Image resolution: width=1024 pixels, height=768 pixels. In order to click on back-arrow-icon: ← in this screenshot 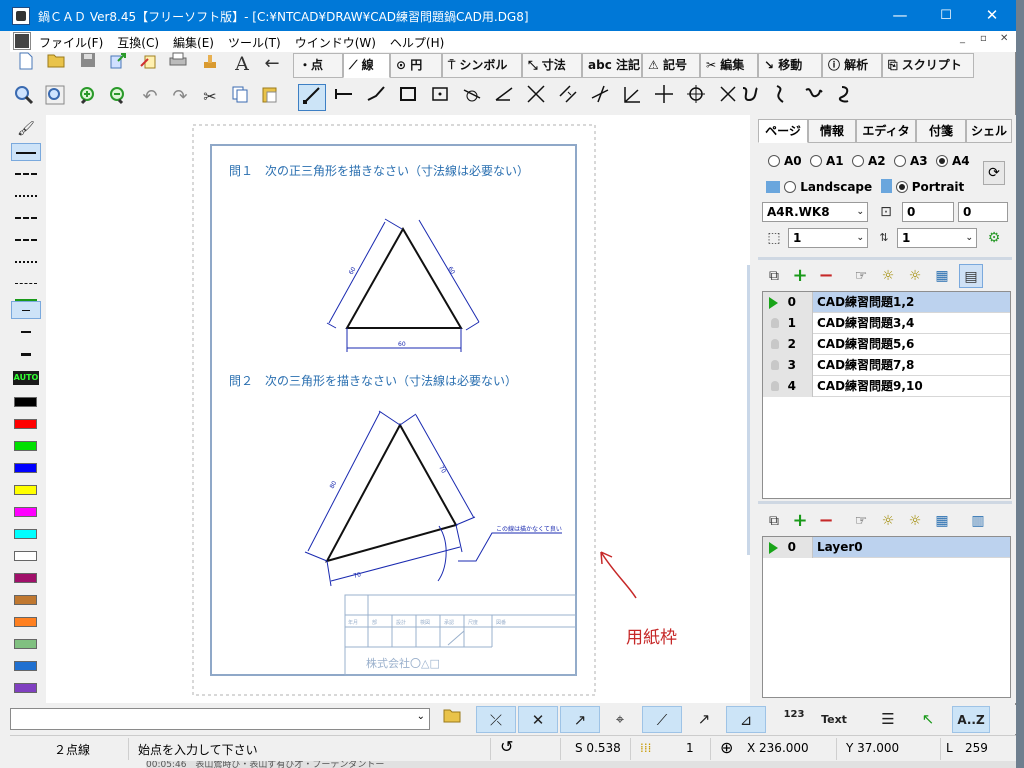, I will do `click(272, 64)`.